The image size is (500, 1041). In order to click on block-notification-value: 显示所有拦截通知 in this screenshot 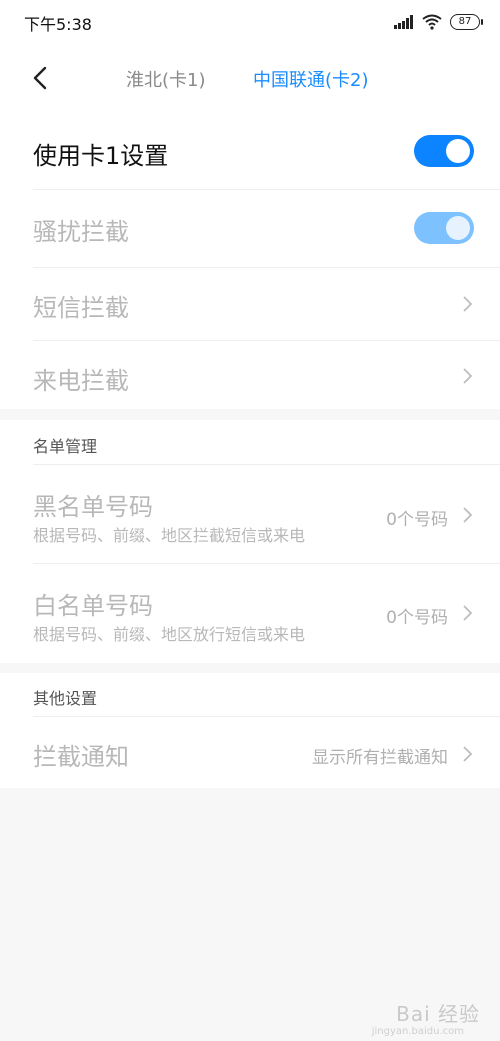, I will do `click(380, 758)`.